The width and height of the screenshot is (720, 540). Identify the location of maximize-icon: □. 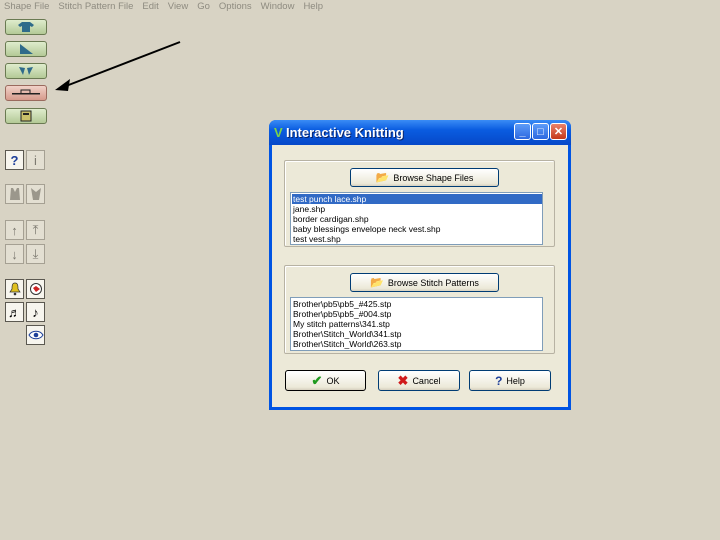
(540, 131).